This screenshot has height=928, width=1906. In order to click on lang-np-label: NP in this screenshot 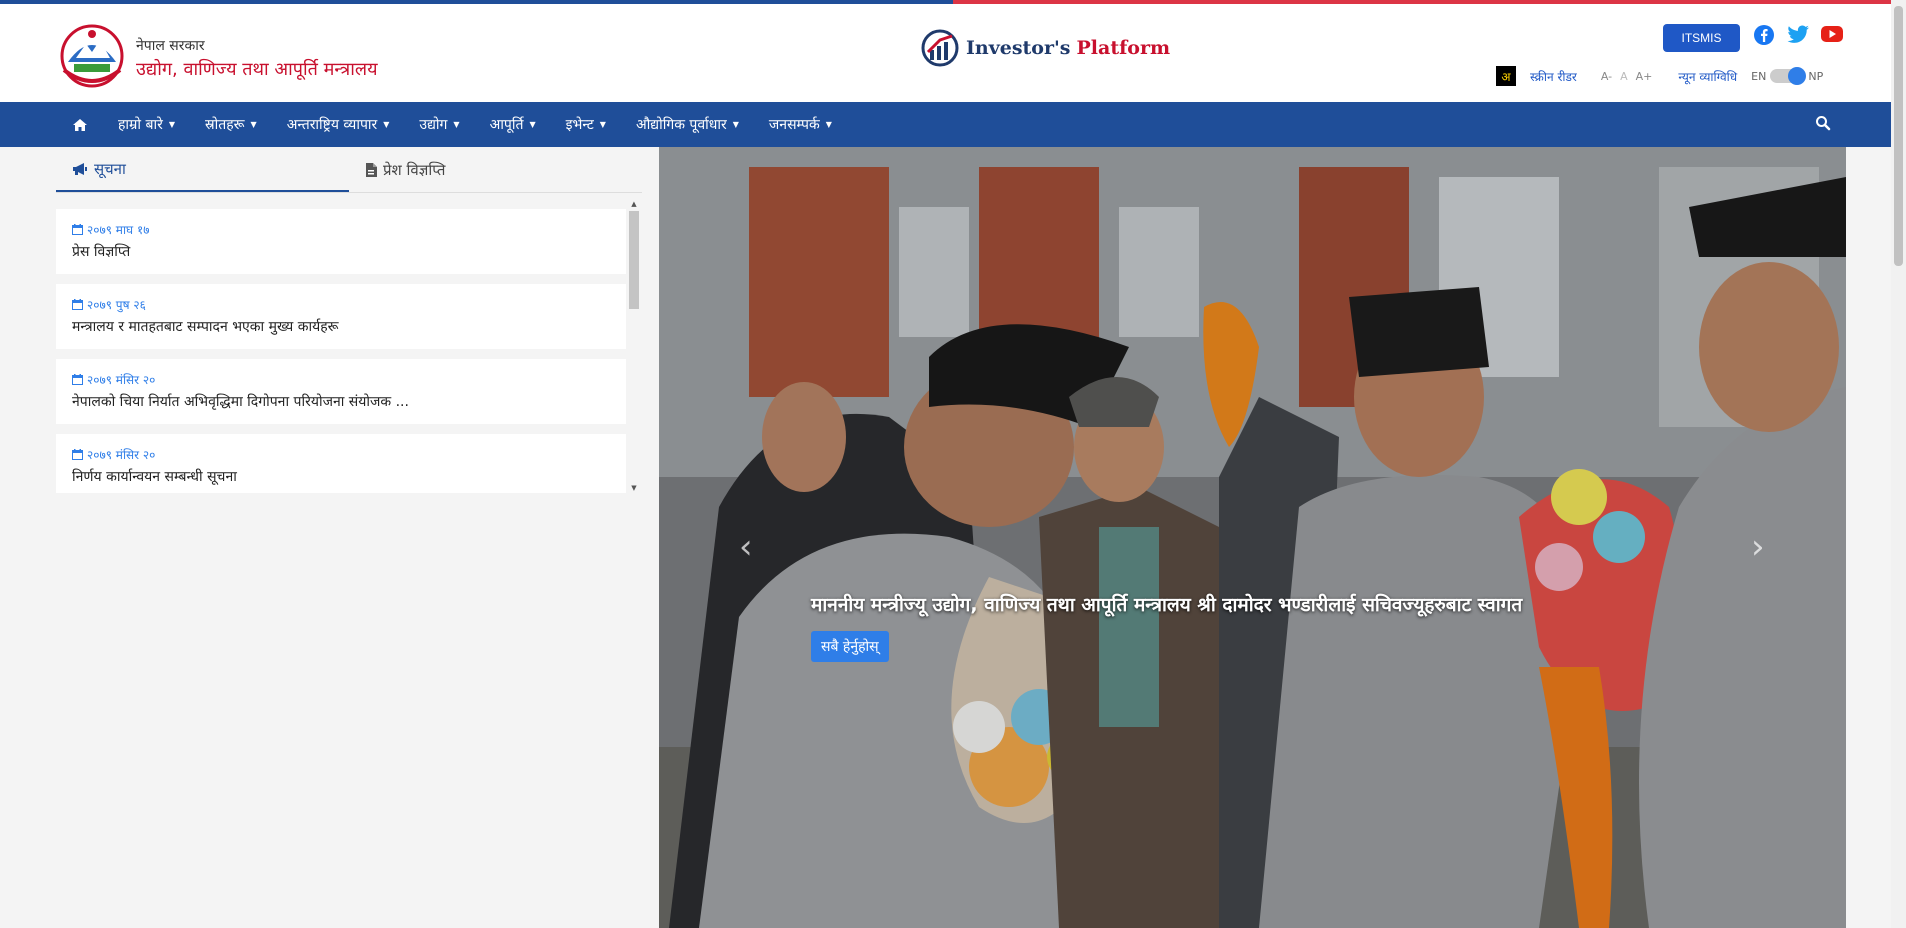, I will do `click(1815, 76)`.